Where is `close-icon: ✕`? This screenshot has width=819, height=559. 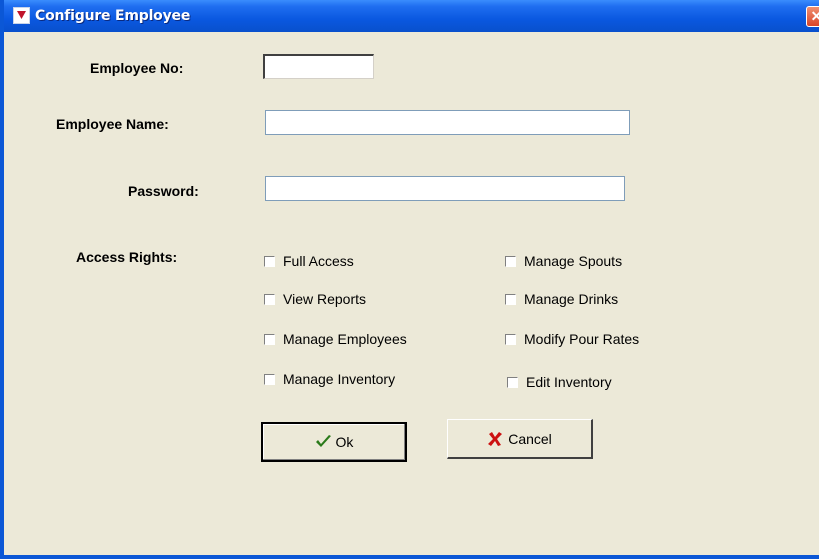 close-icon: ✕ is located at coordinates (814, 16).